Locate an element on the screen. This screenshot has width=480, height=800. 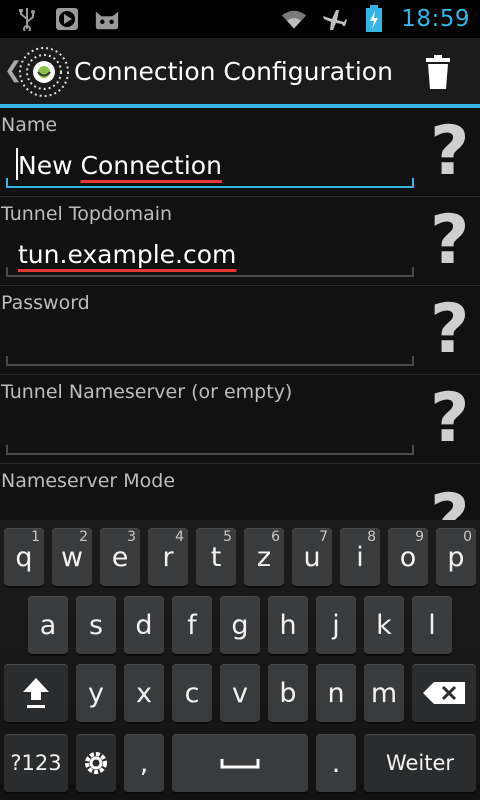
space-key is located at coordinates (240, 763).